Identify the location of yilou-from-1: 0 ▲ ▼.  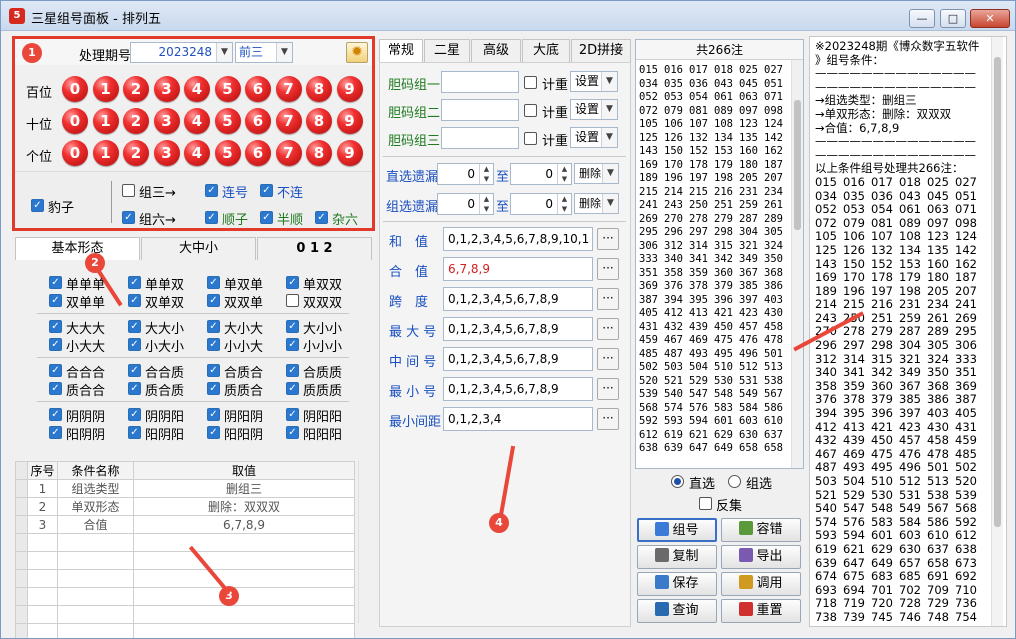
(465, 204).